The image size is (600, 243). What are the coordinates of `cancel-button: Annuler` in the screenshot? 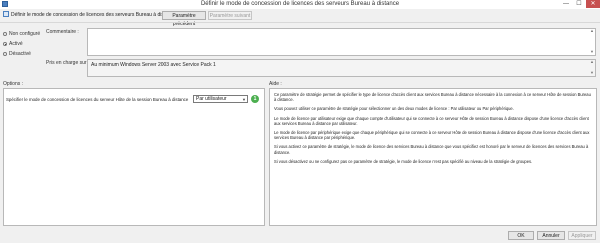 It's located at (551, 235).